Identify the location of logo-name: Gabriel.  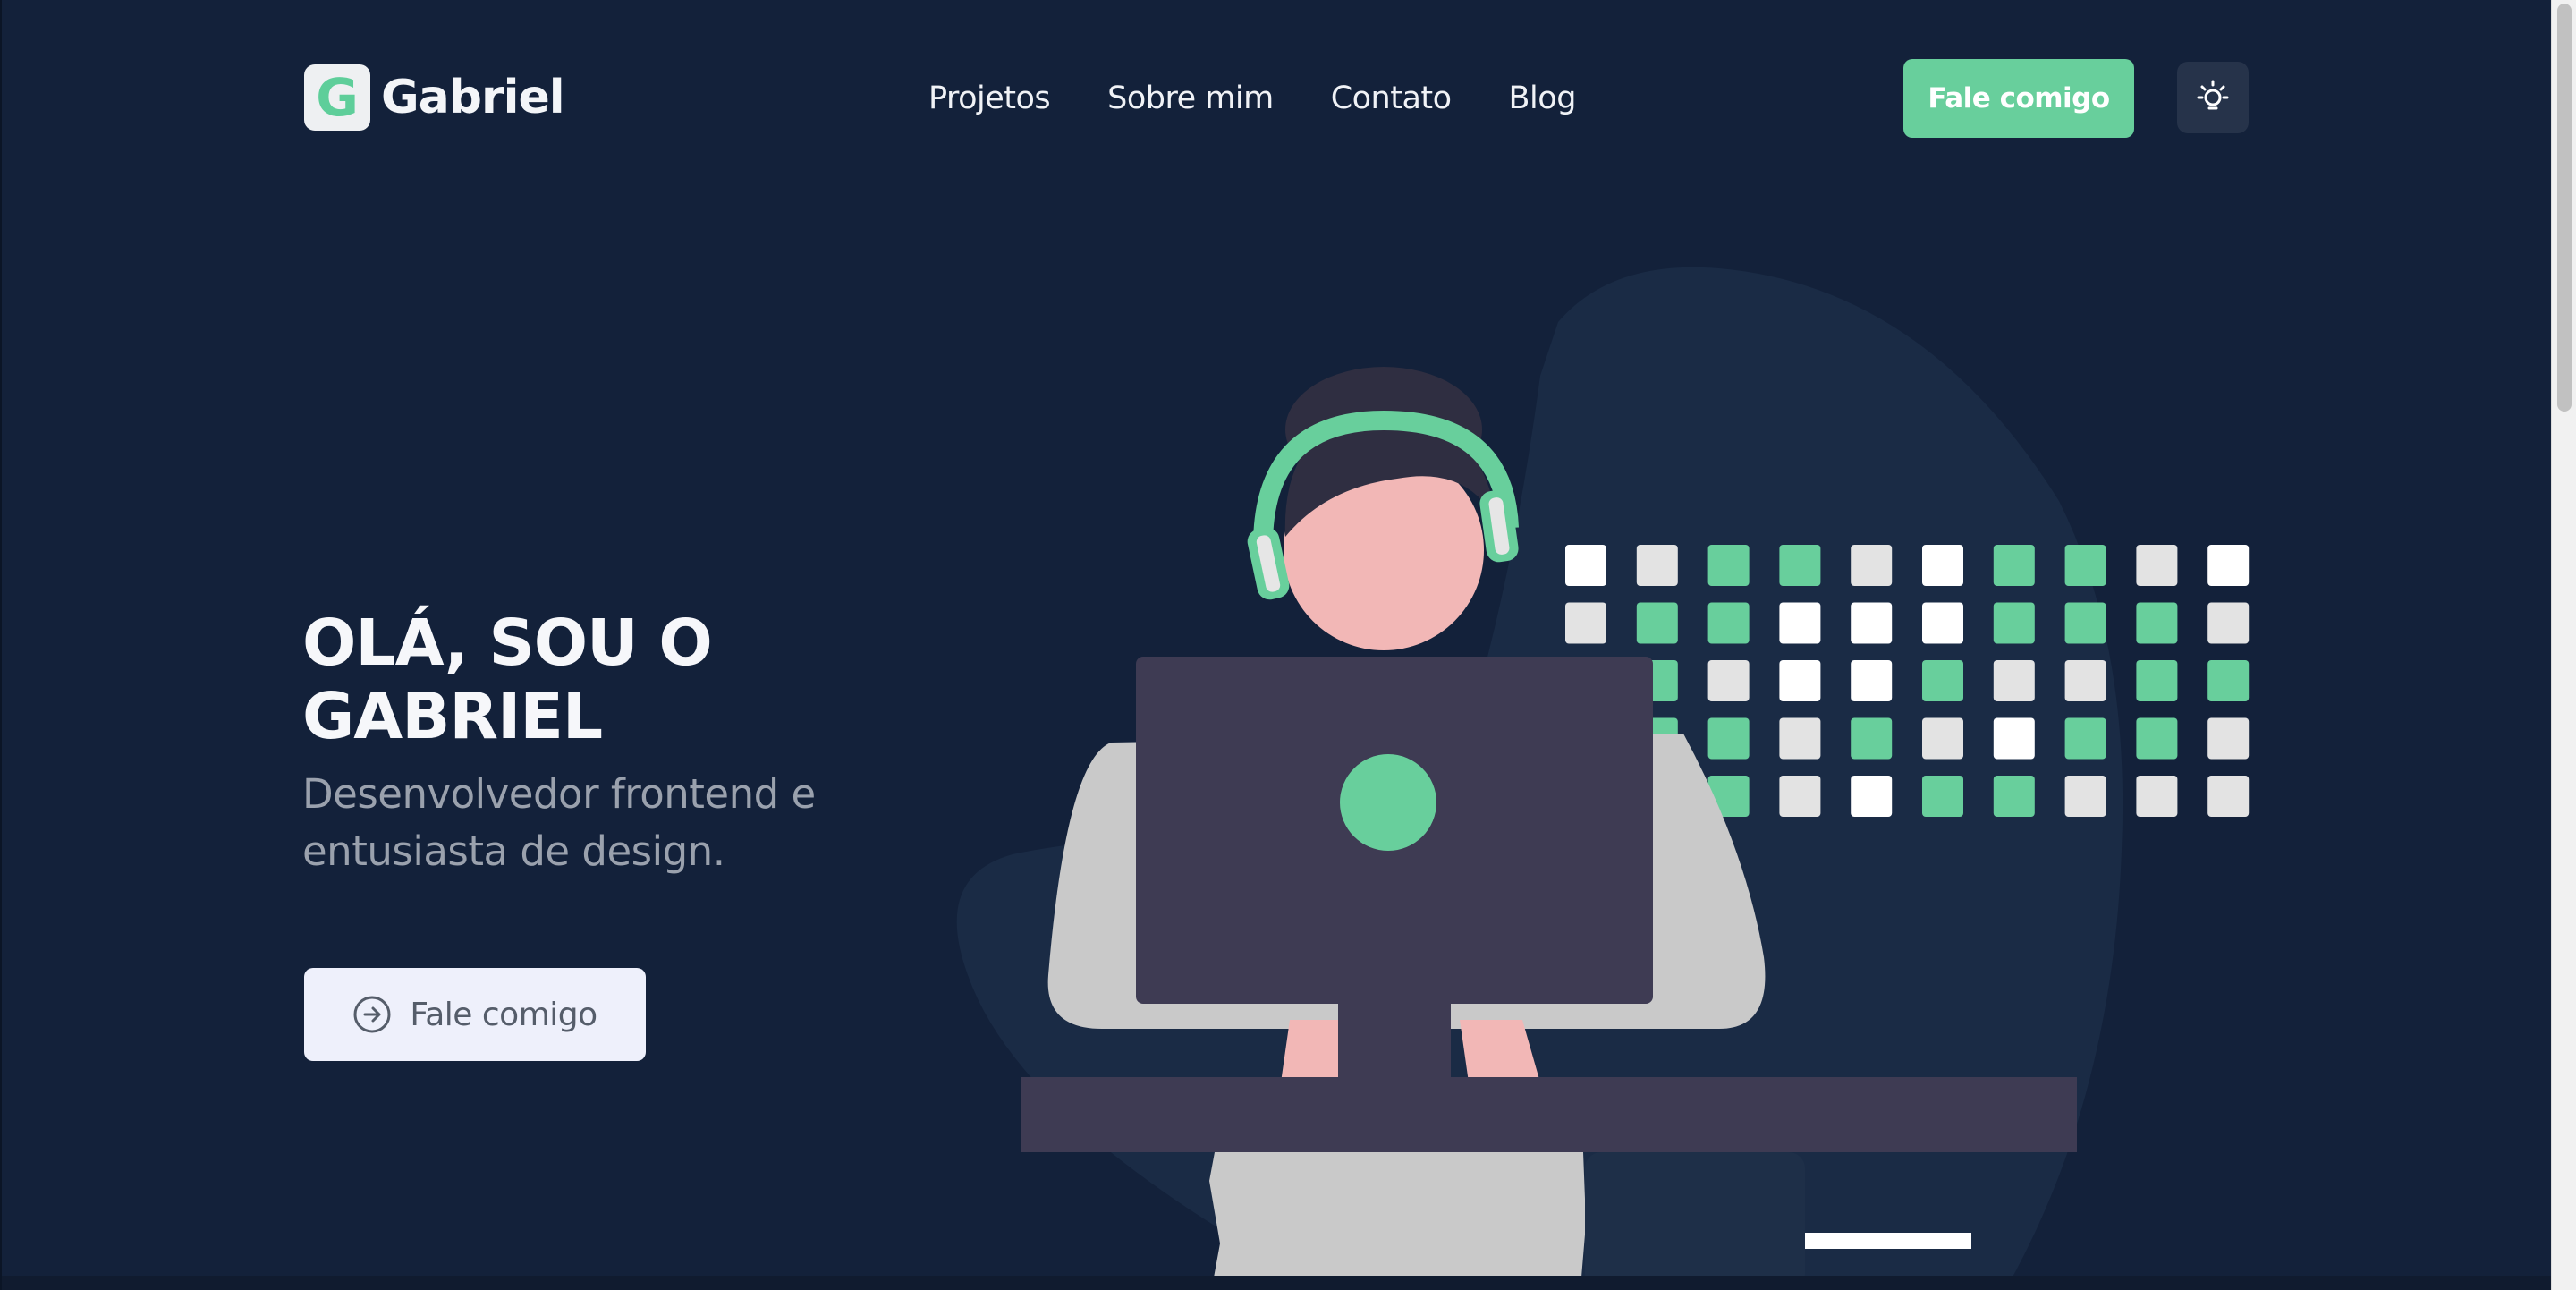
(473, 97).